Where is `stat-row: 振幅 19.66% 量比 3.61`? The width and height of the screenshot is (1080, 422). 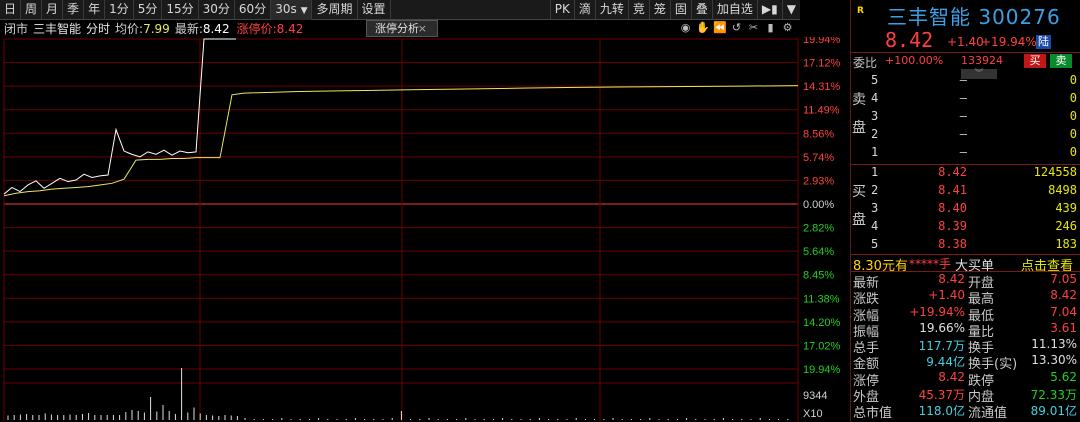
stat-row: 振幅 19.66% 量比 3.61 is located at coordinates (965, 330).